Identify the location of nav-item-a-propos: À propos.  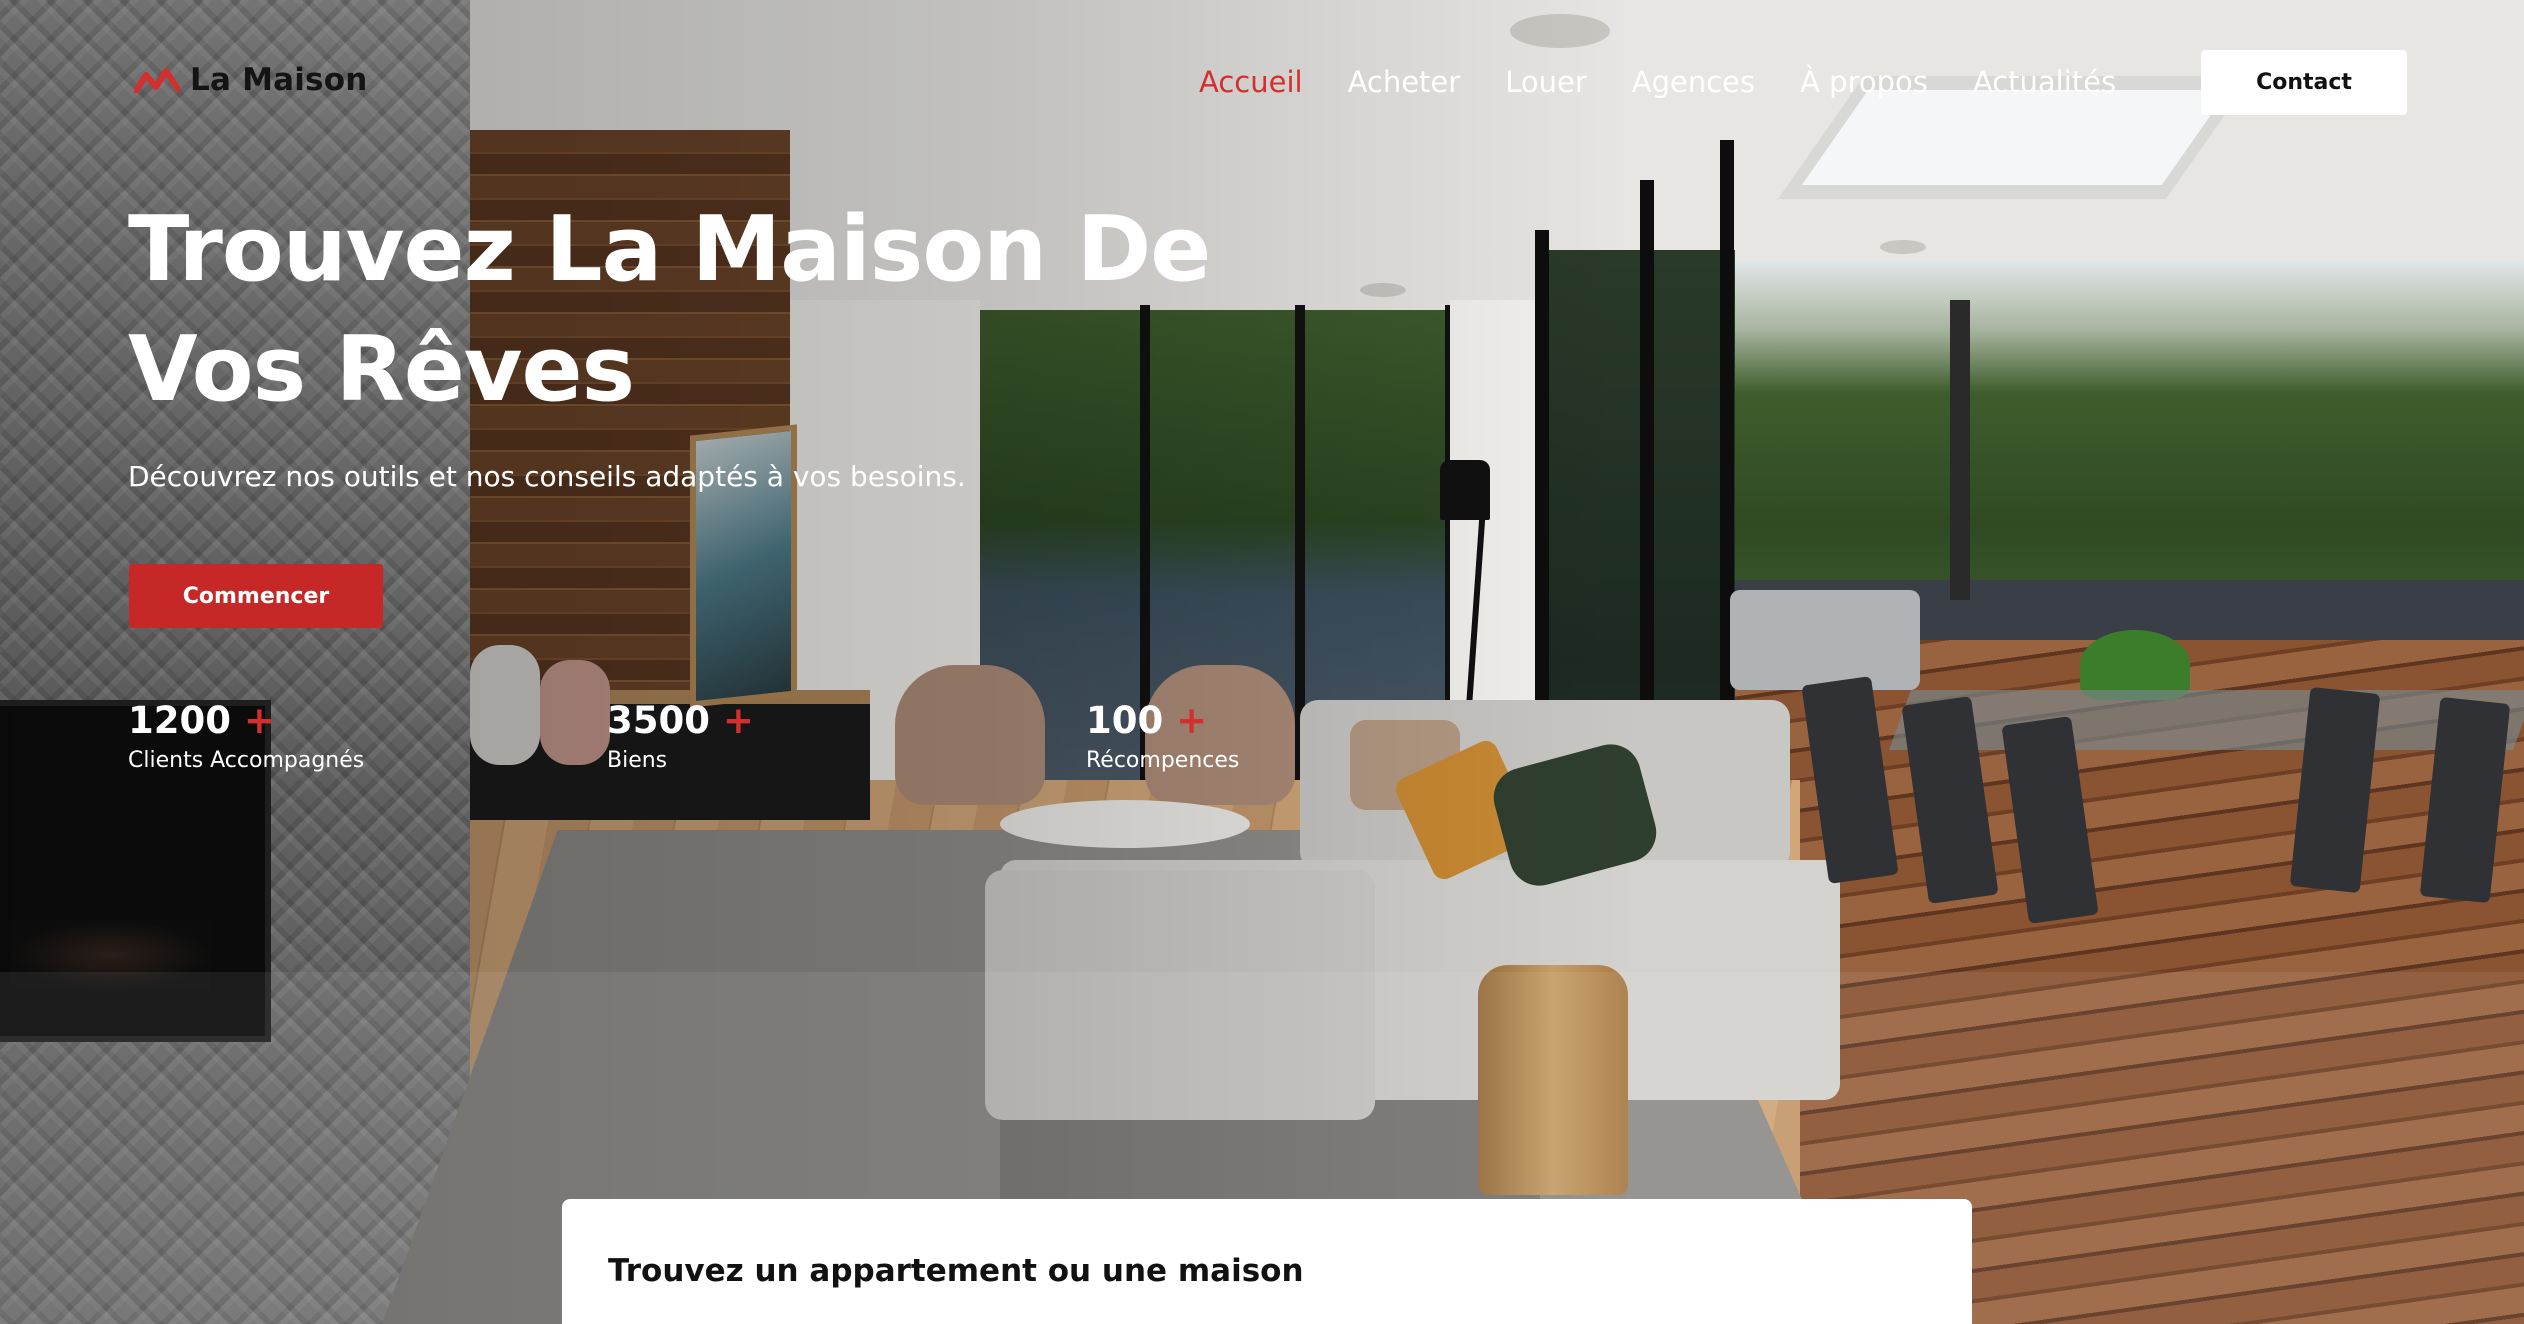
(1864, 82).